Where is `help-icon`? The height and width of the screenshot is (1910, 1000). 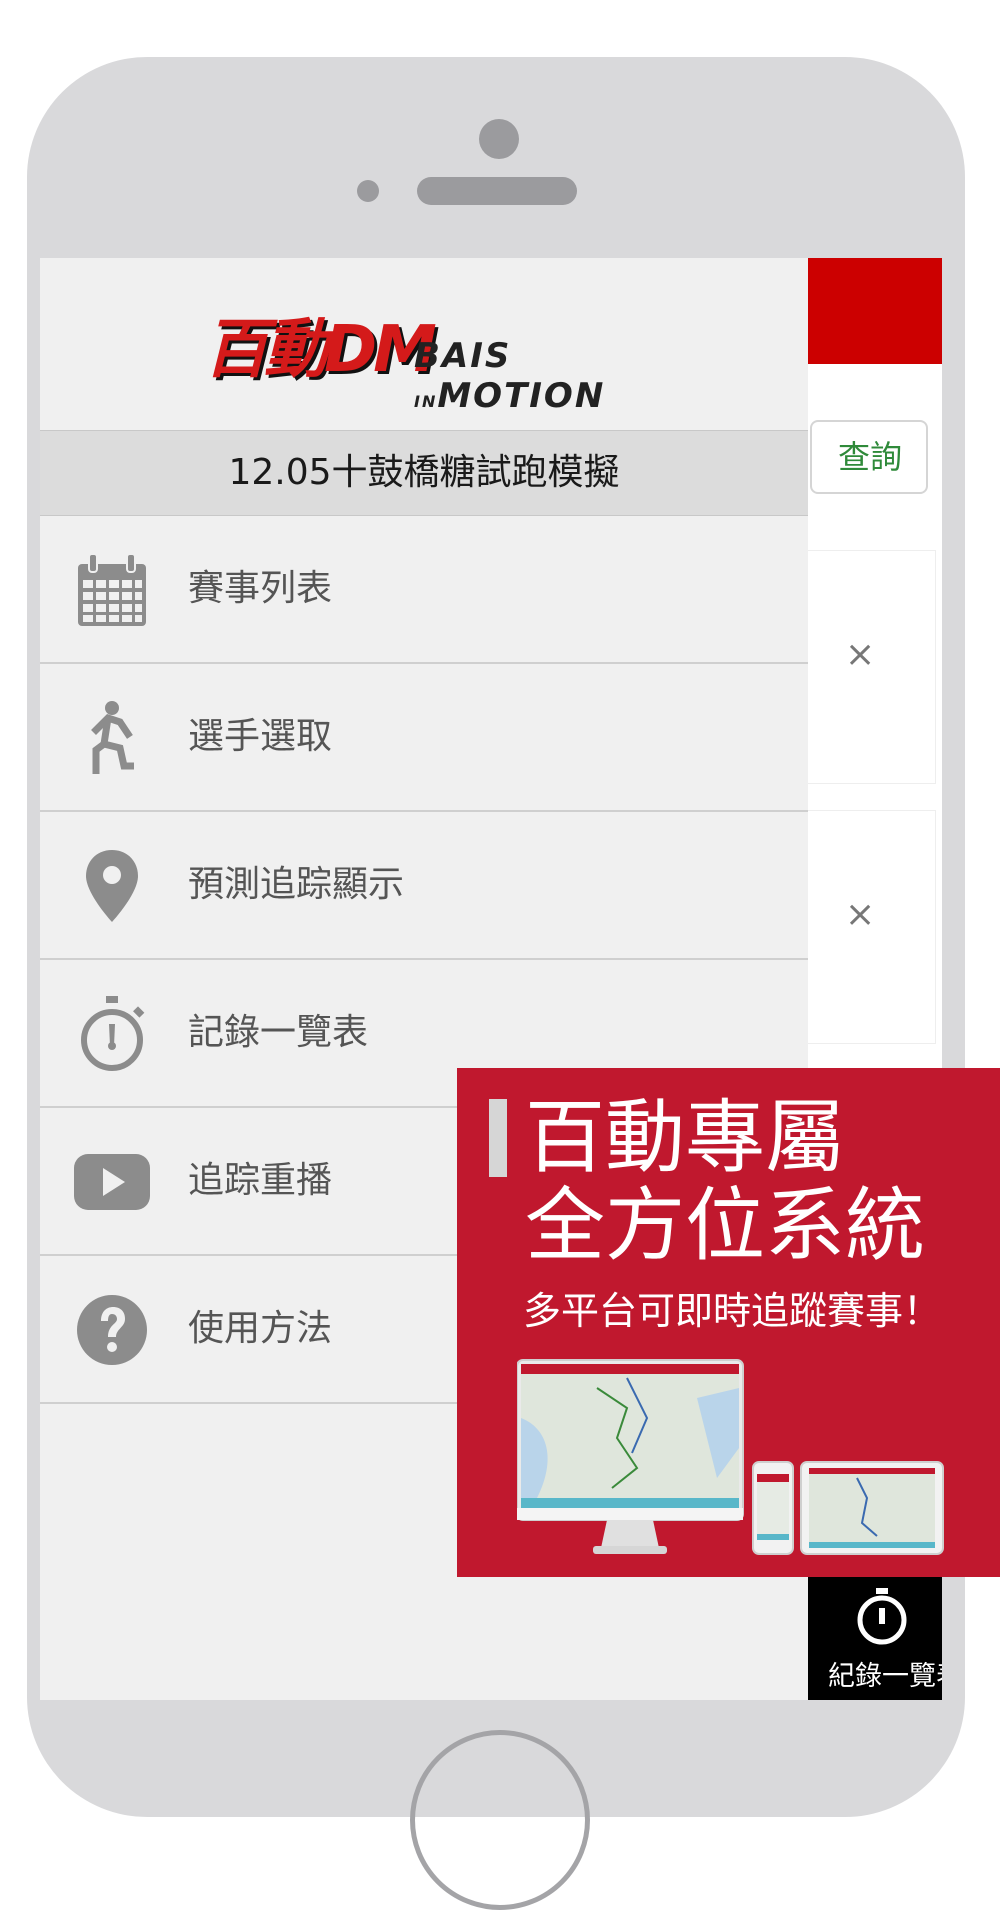 help-icon is located at coordinates (112, 1330).